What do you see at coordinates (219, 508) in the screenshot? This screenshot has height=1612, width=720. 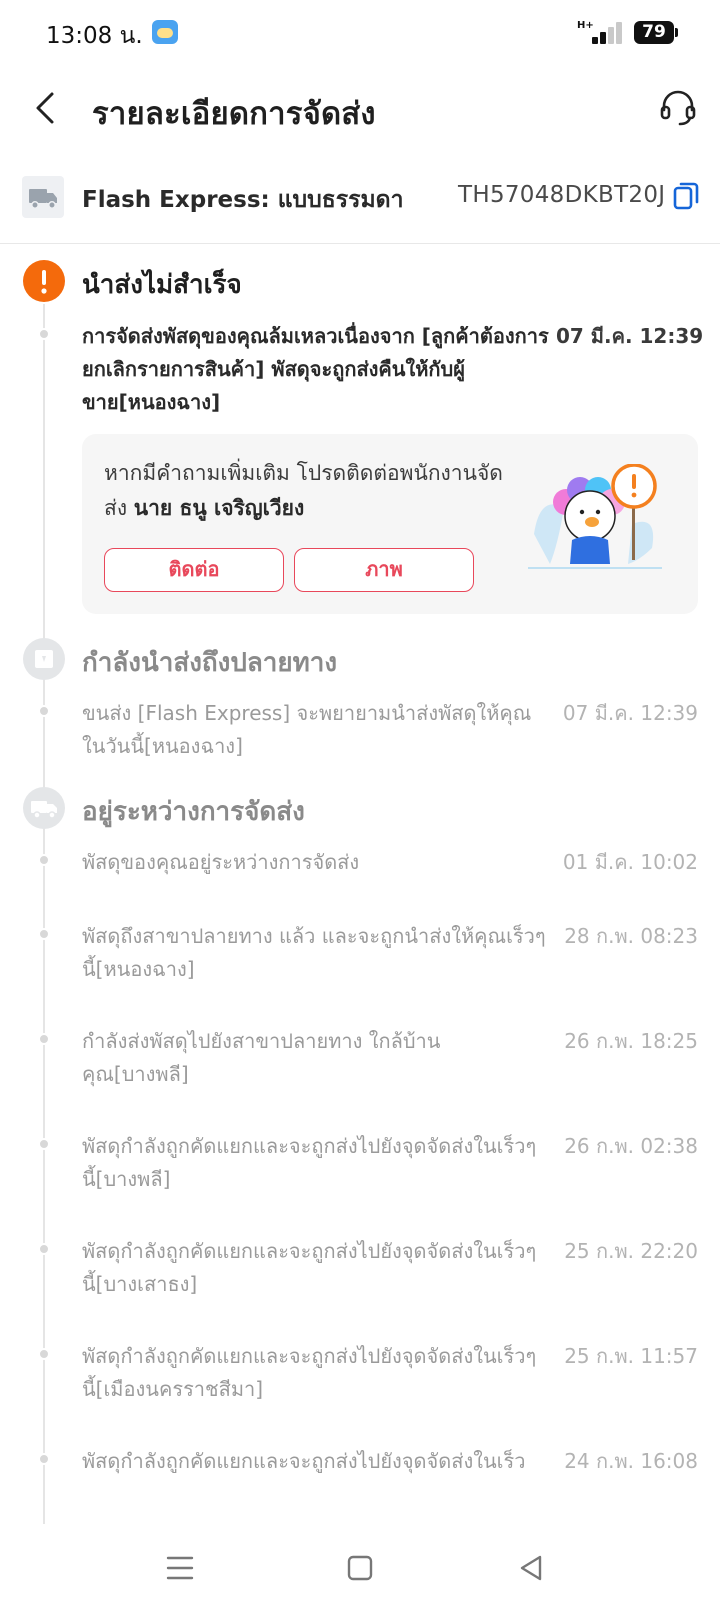 I see `courier-name: นาย ธนู เจริญเวียง` at bounding box center [219, 508].